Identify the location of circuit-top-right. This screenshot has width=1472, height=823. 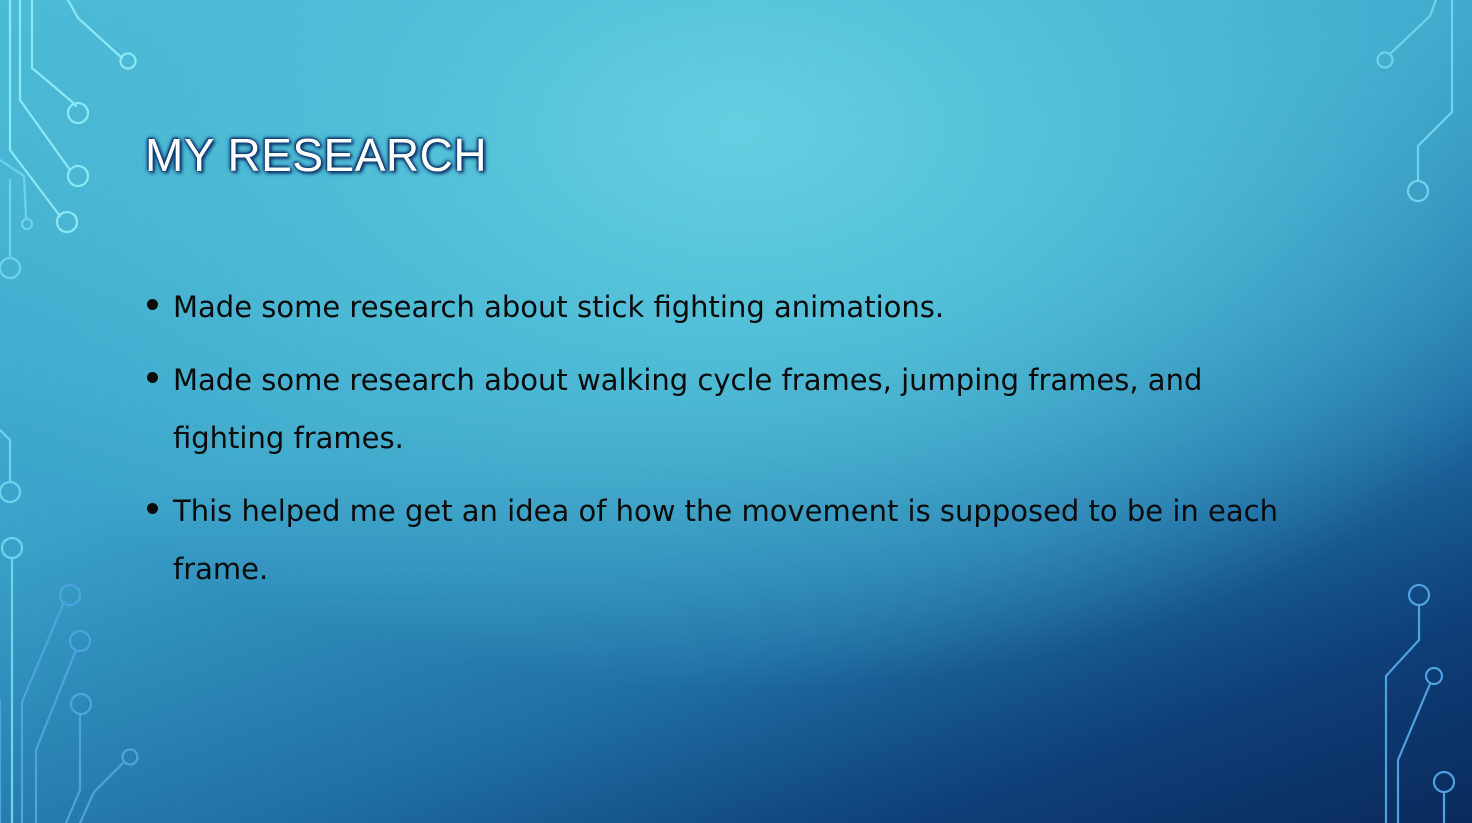
(1415, 101).